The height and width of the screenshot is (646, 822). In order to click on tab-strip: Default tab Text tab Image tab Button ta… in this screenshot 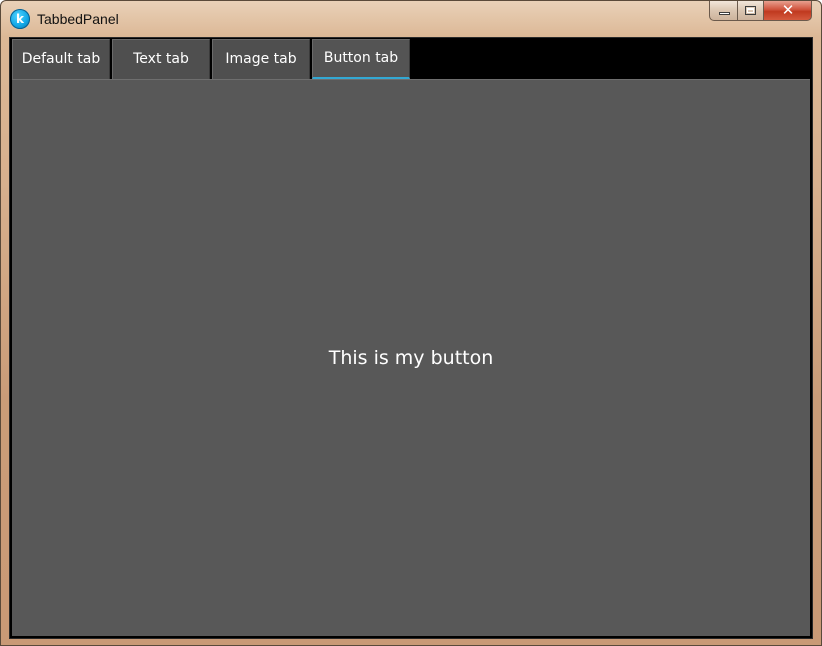, I will do `click(212, 59)`.